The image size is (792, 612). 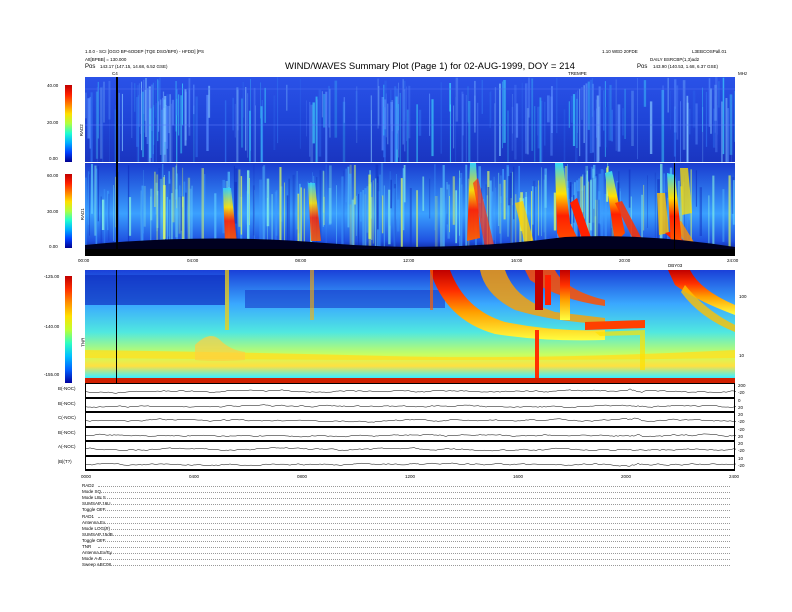 What do you see at coordinates (742, 385) in the screenshot?
I see `bfield-right-tick-0: 200` at bounding box center [742, 385].